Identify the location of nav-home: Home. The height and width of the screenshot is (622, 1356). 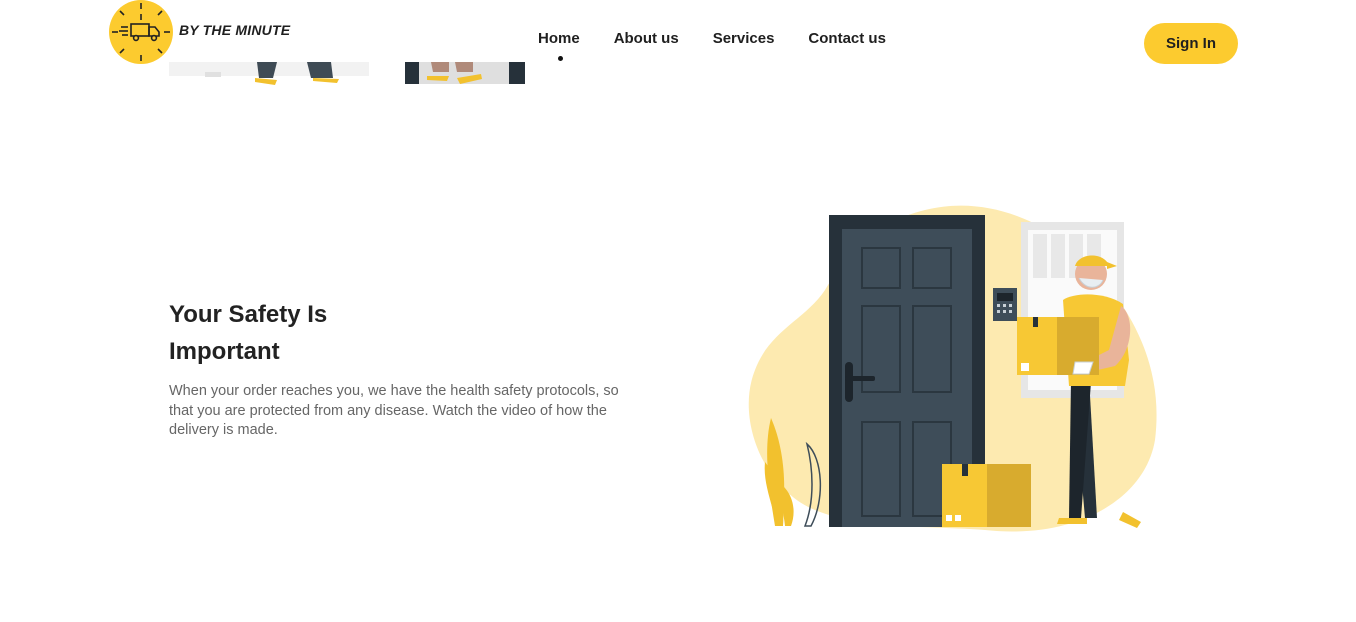
(559, 38).